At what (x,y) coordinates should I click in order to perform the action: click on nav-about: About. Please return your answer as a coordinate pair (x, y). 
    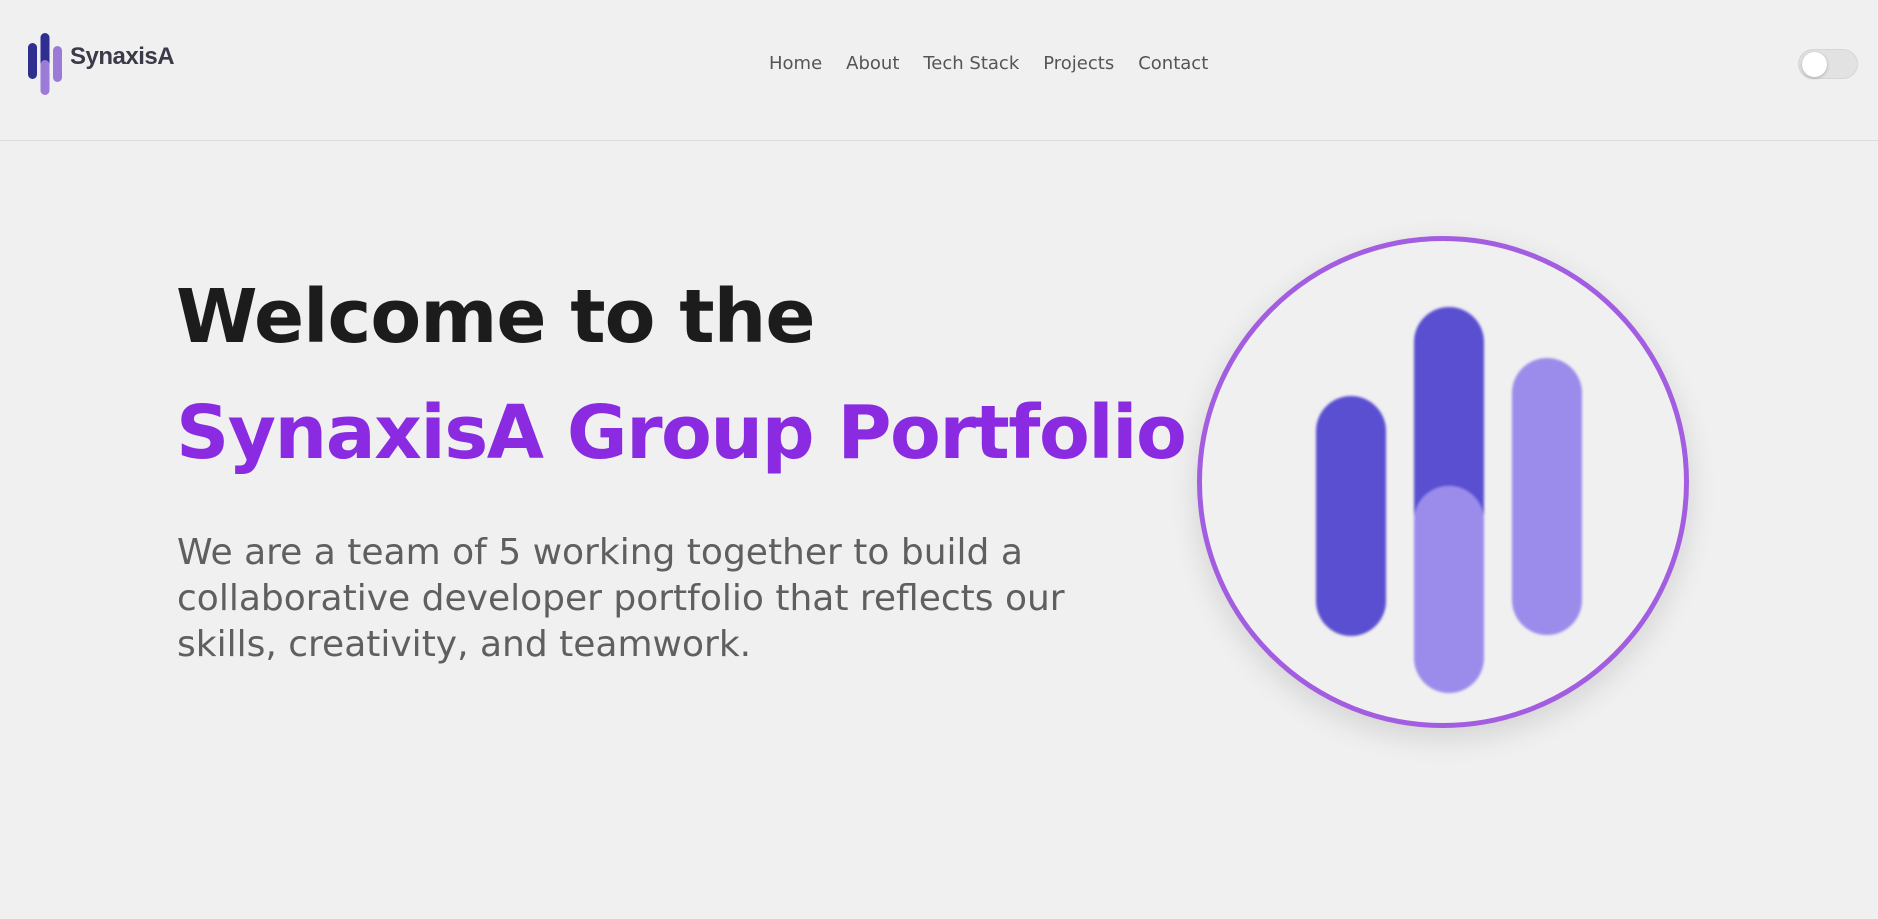
    Looking at the image, I should click on (872, 64).